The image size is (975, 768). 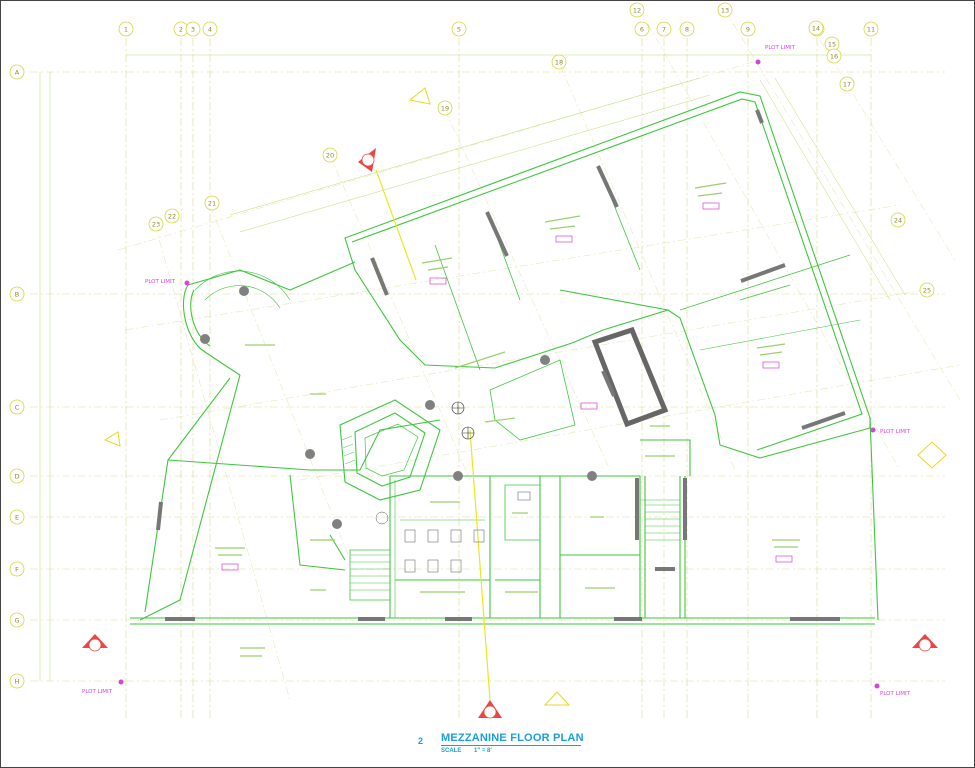 I want to click on svg-text: 13, so click(x=725, y=11).